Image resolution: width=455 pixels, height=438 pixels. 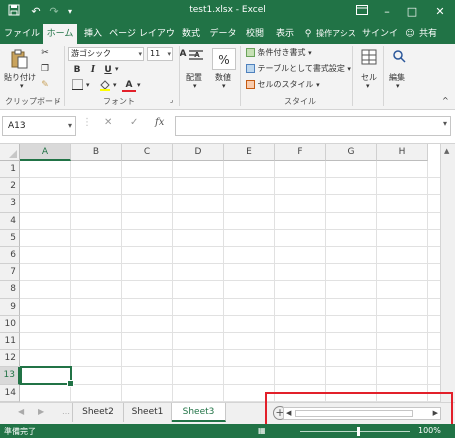 What do you see at coordinates (41, 411) in the screenshot?
I see `scroll-tabs-right-icon: ▶` at bounding box center [41, 411].